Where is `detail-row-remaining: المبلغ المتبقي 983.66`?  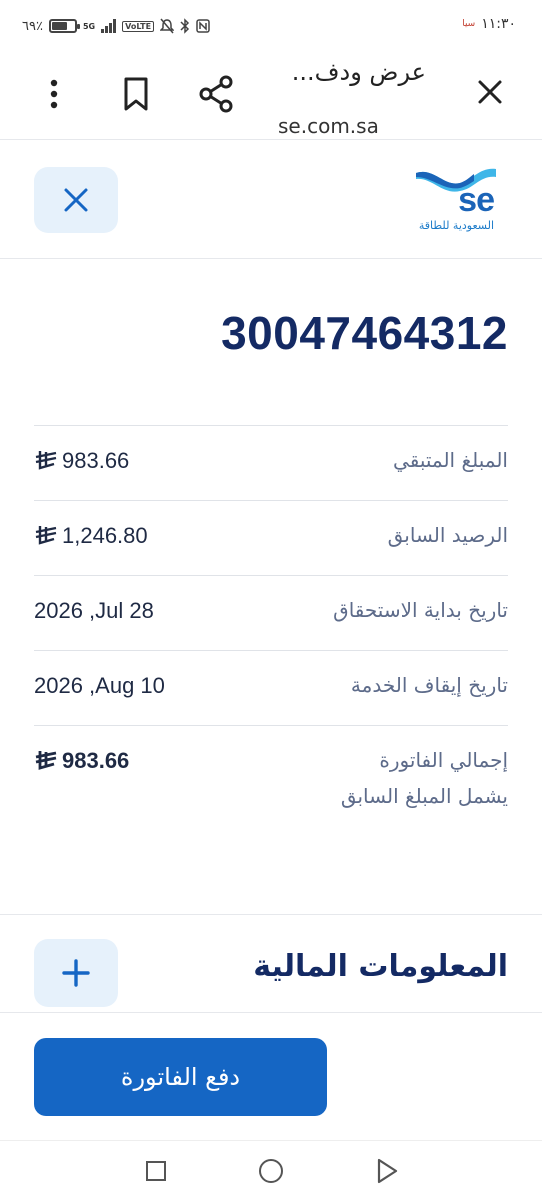
detail-row-remaining: المبلغ المتبقي 983.66 is located at coordinates (271, 462).